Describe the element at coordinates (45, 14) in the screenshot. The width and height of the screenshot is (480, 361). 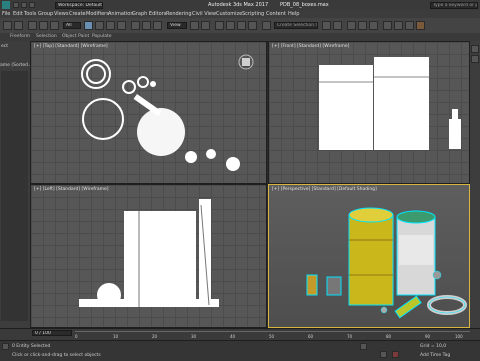
I see `menu-item-group: Group` at that location.